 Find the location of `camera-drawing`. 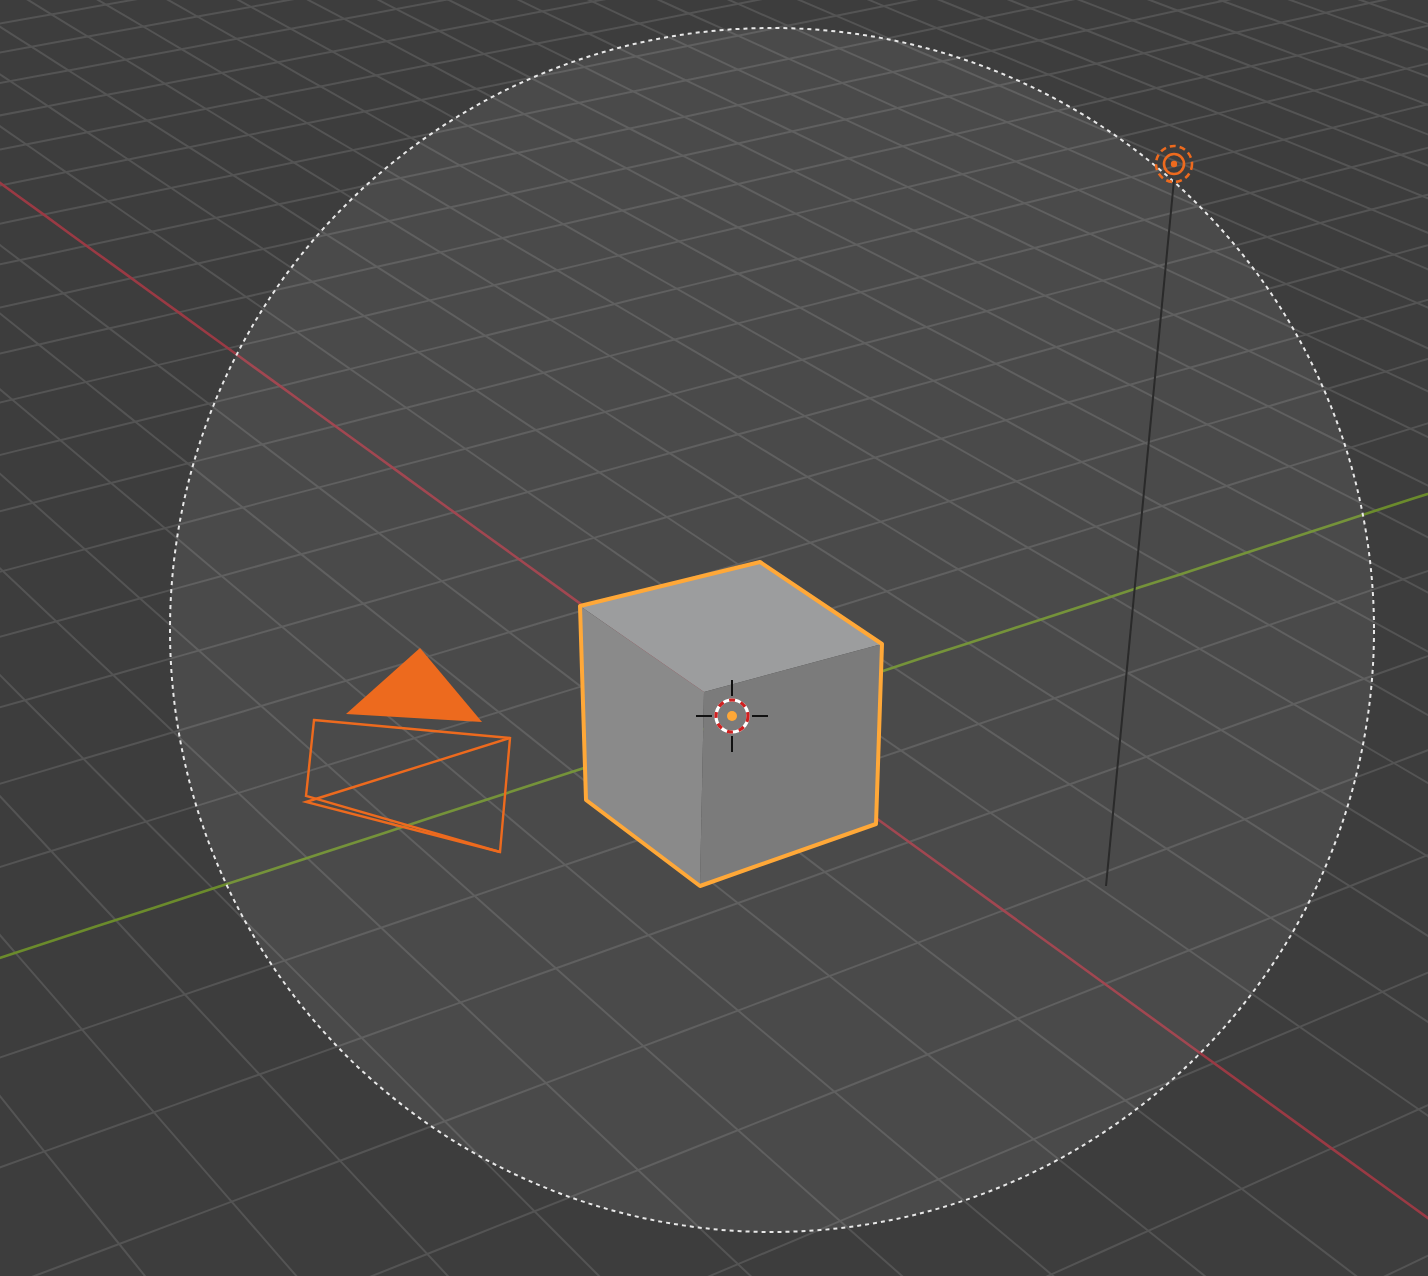

camera-drawing is located at coordinates (406, 751).